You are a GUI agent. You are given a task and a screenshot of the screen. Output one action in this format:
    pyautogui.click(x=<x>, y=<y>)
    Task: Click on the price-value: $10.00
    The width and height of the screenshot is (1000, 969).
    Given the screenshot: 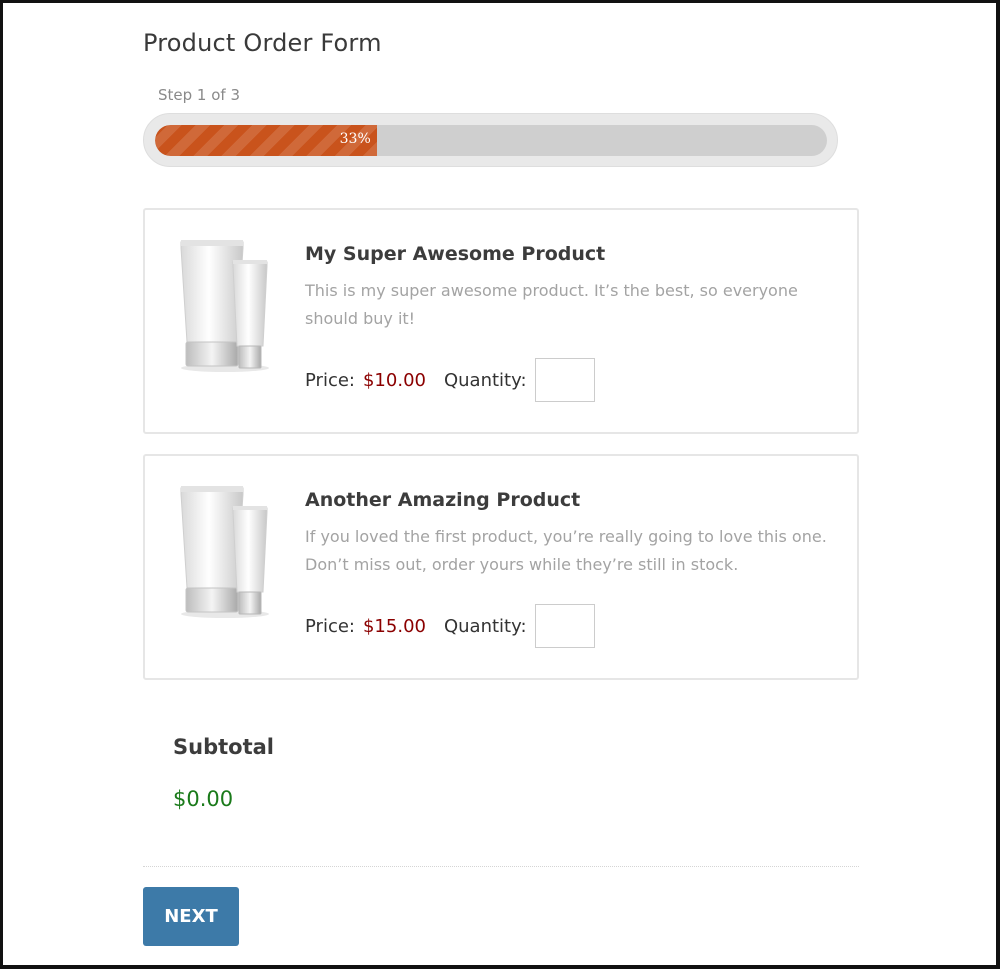 What is the action you would take?
    pyautogui.click(x=394, y=380)
    